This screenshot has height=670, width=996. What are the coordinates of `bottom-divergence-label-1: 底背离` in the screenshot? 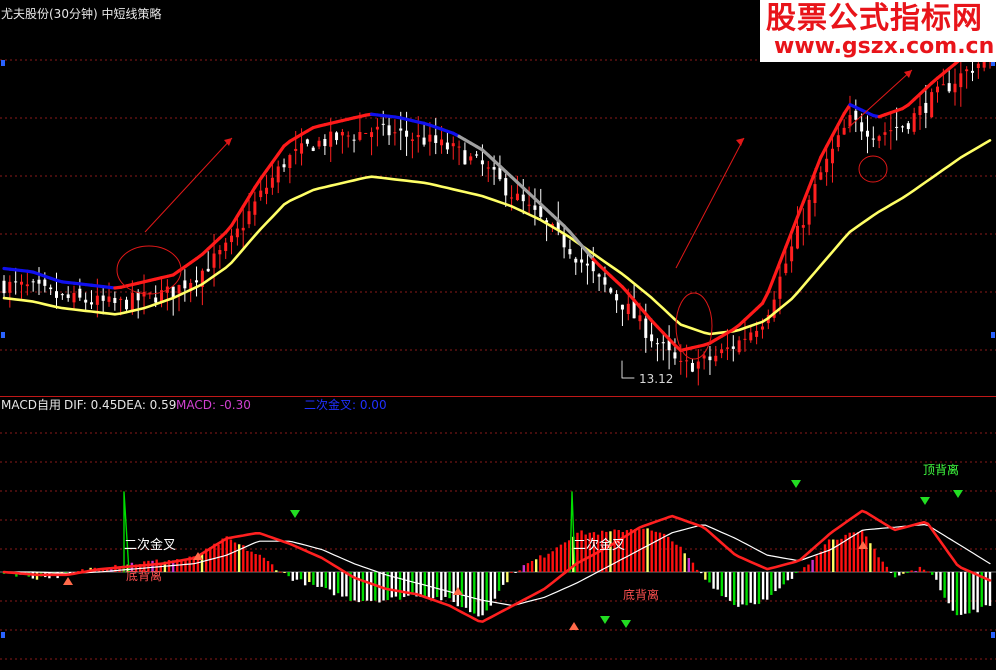 It's located at (144, 576).